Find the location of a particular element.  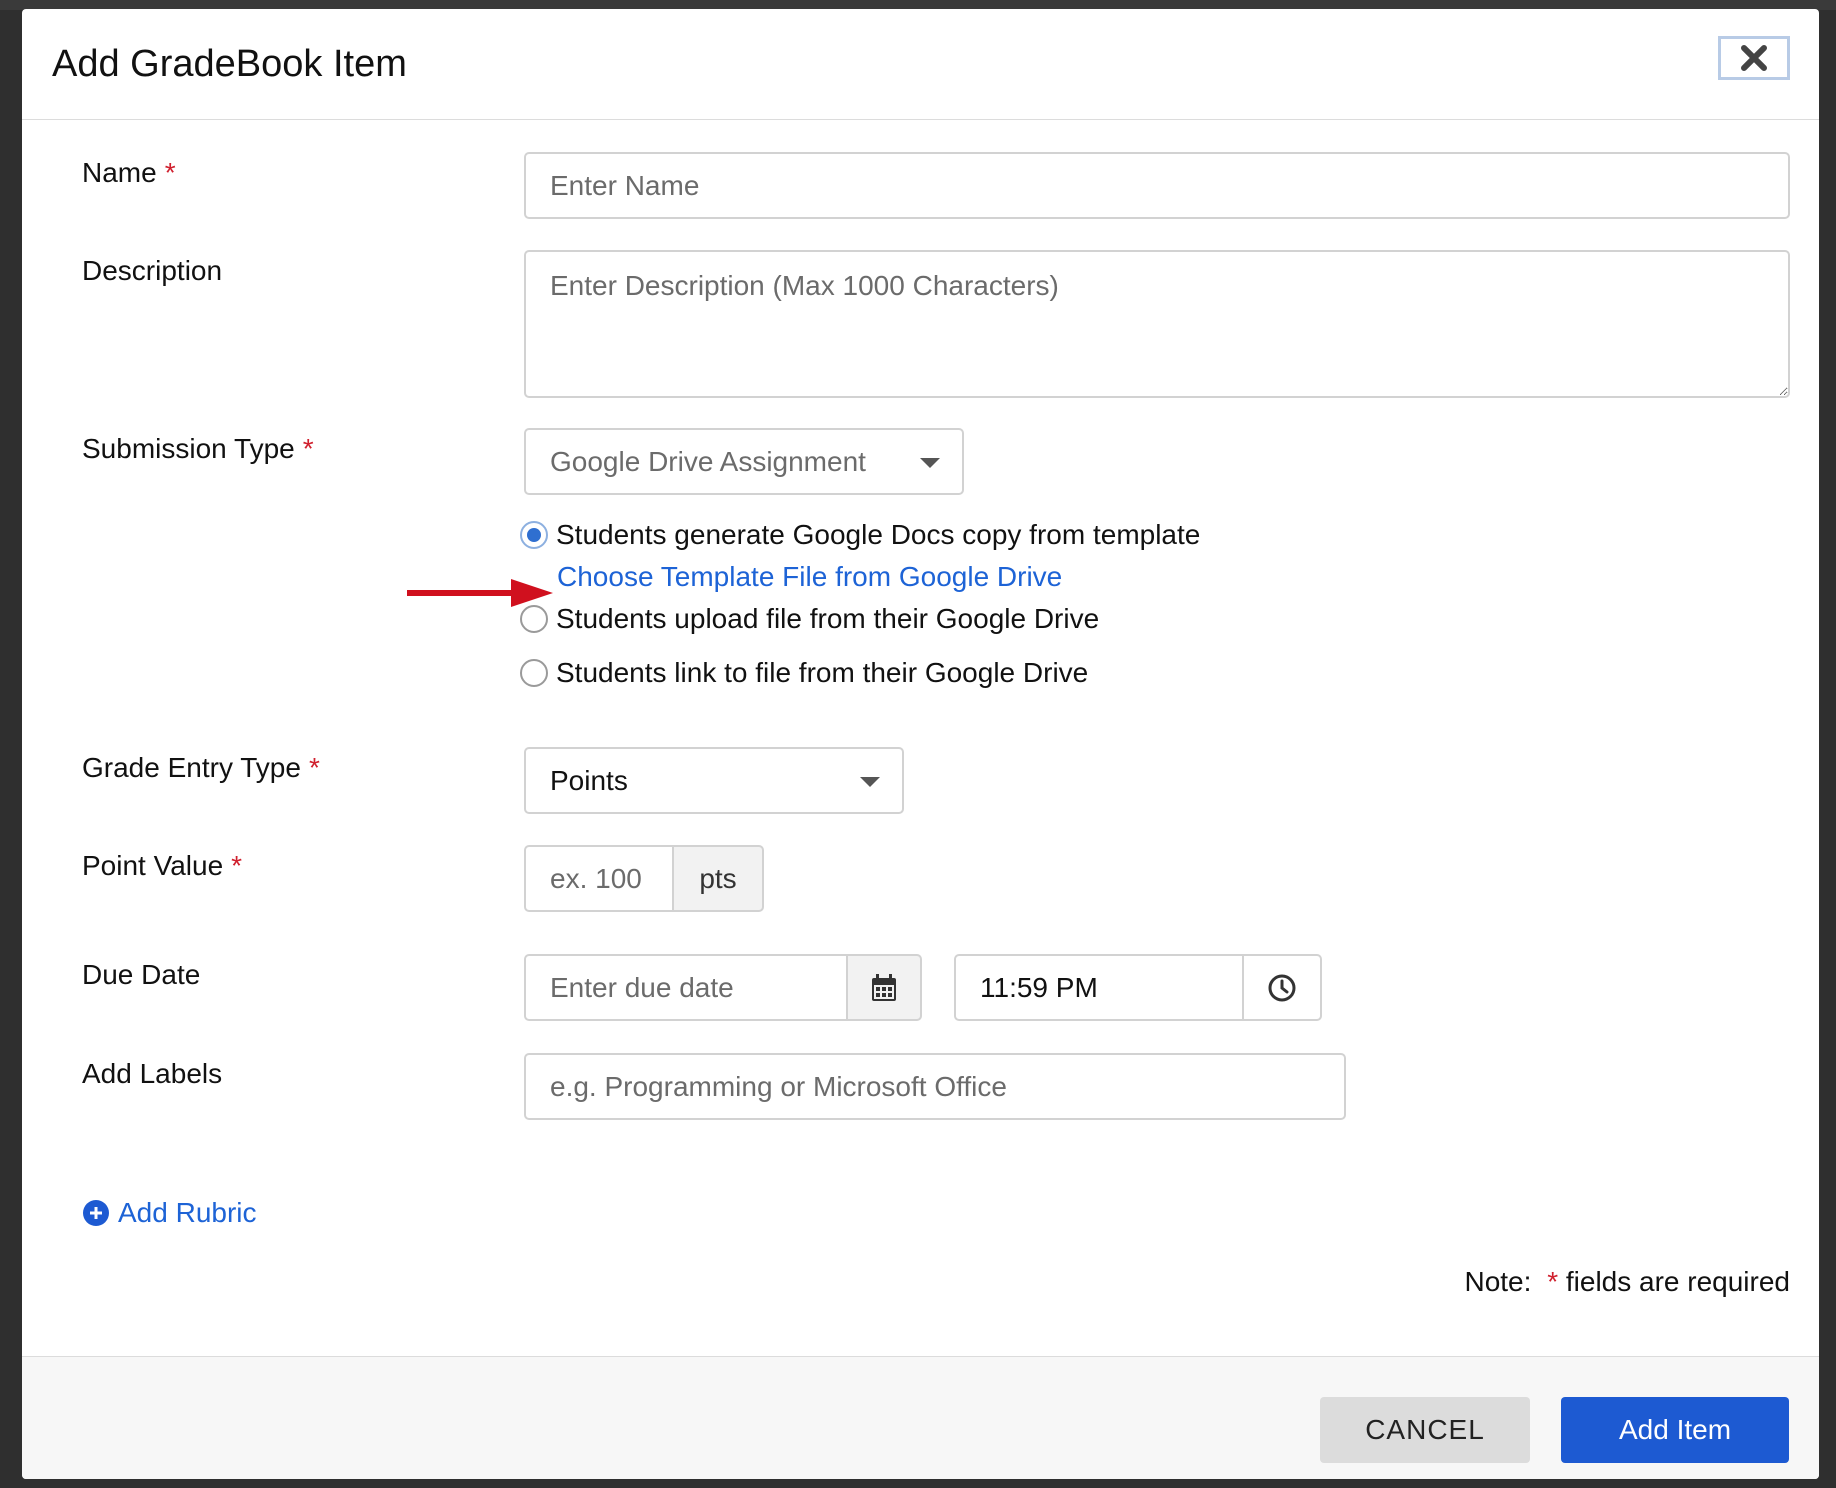

choose-template-link: Choose Template File from Google Drive is located at coordinates (809, 577).